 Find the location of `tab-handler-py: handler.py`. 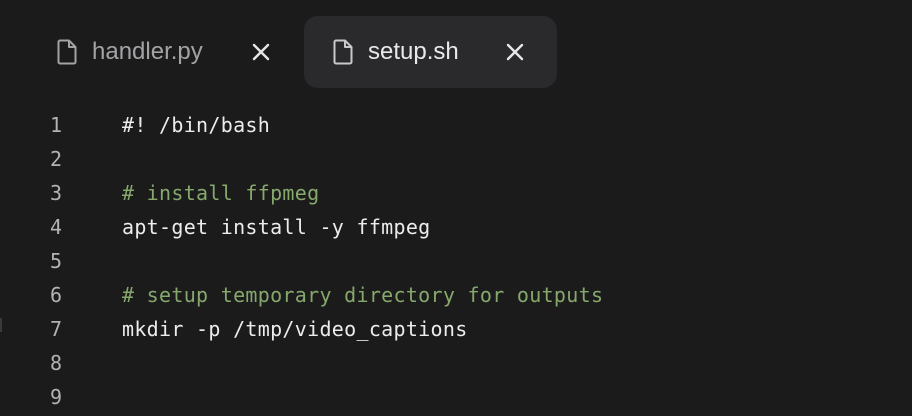

tab-handler-py: handler.py is located at coordinates (165, 52).